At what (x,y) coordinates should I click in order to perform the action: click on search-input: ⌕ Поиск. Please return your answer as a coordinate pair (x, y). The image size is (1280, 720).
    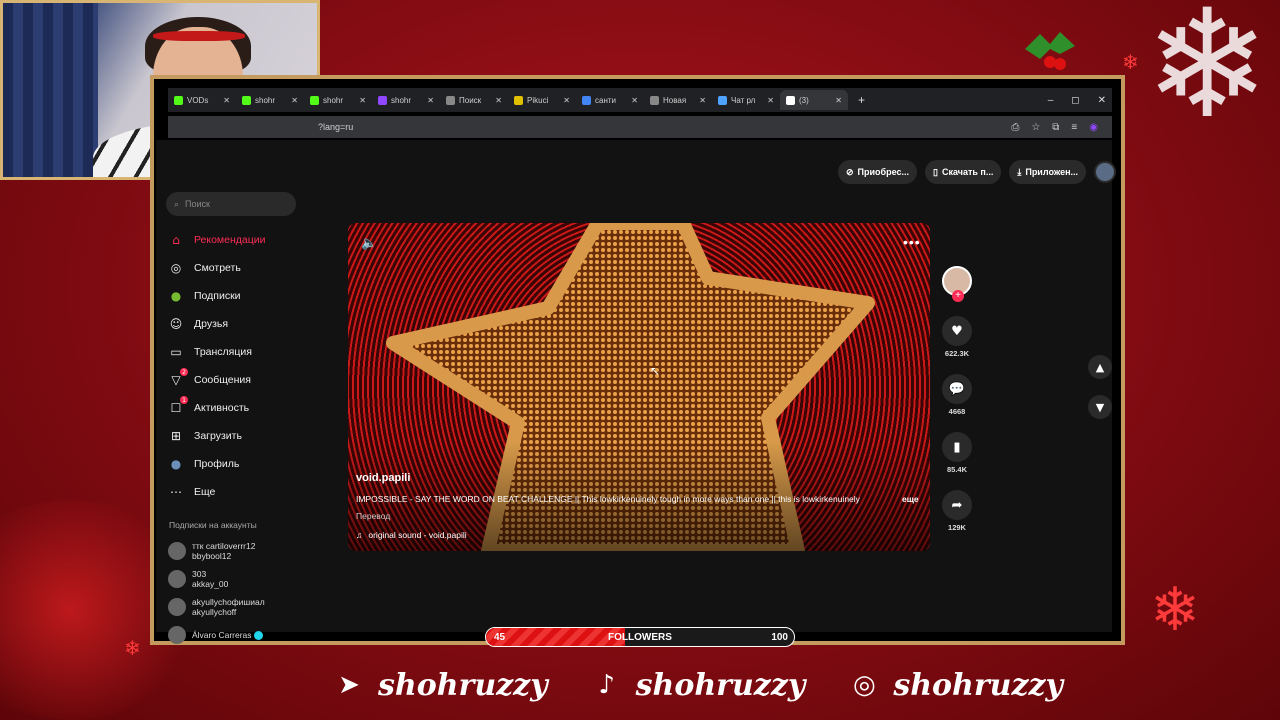
    Looking at the image, I should click on (231, 204).